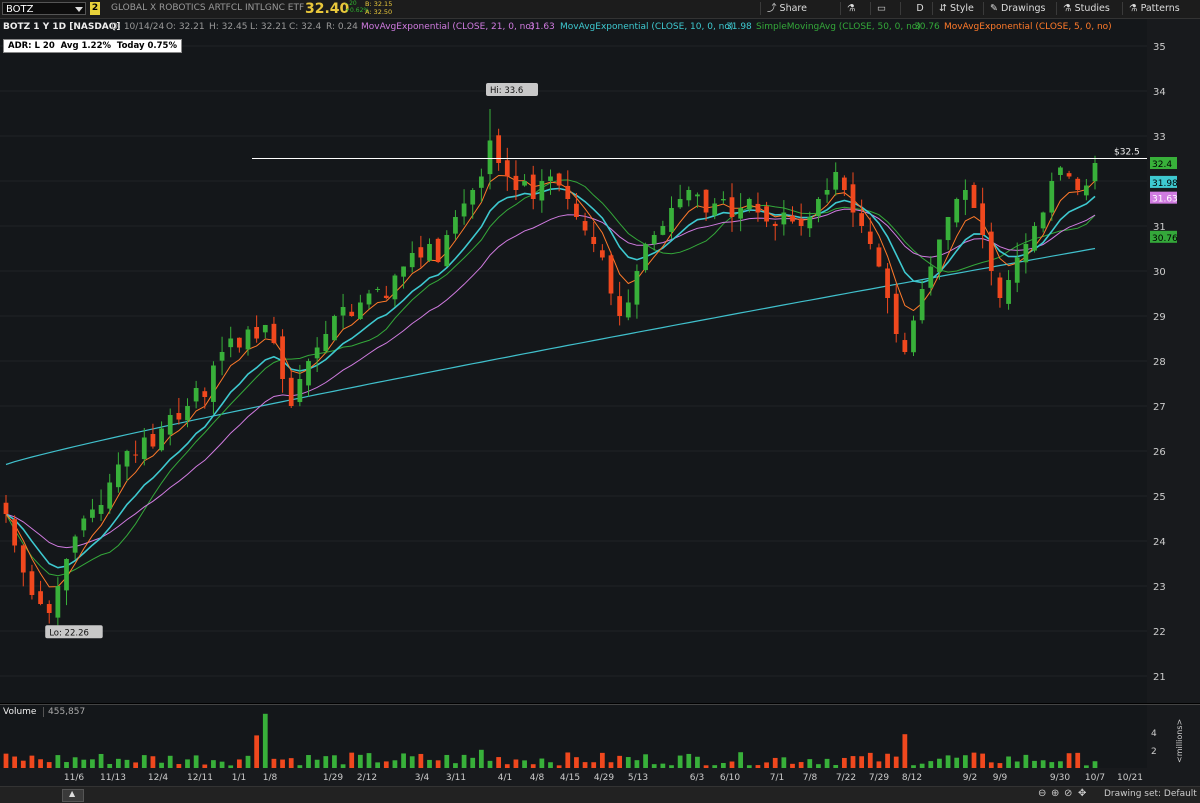 This screenshot has width=1200, height=803. Describe the element at coordinates (1028, 27) in the screenshot. I see `study-ema5-label: MovAvgExponential (CLOSE, 5, 0, no)` at that location.